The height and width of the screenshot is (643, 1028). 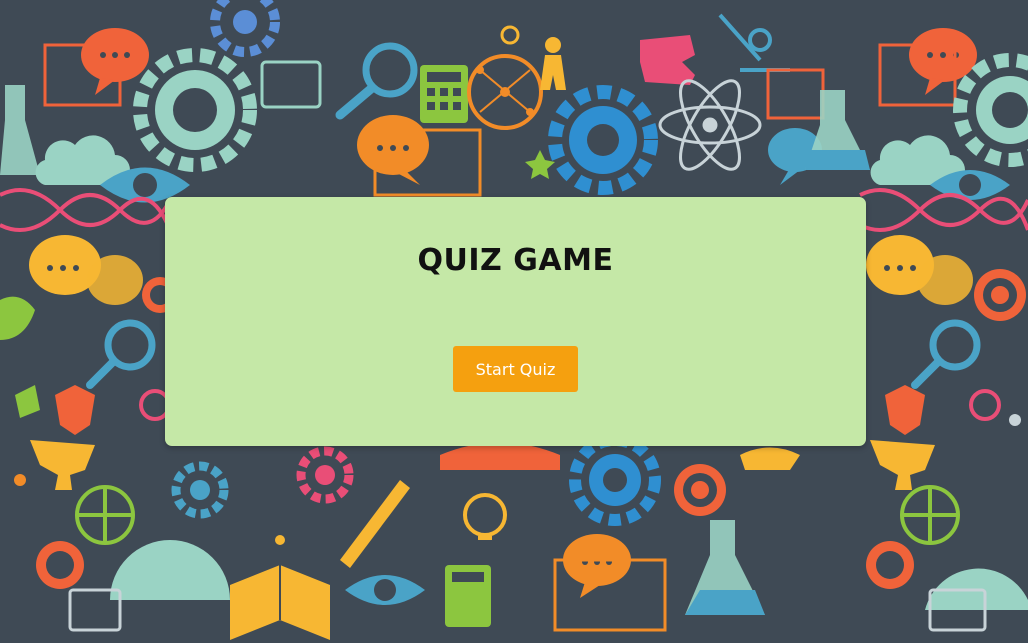 What do you see at coordinates (515, 260) in the screenshot?
I see `quiz-title: QUIZ GAME` at bounding box center [515, 260].